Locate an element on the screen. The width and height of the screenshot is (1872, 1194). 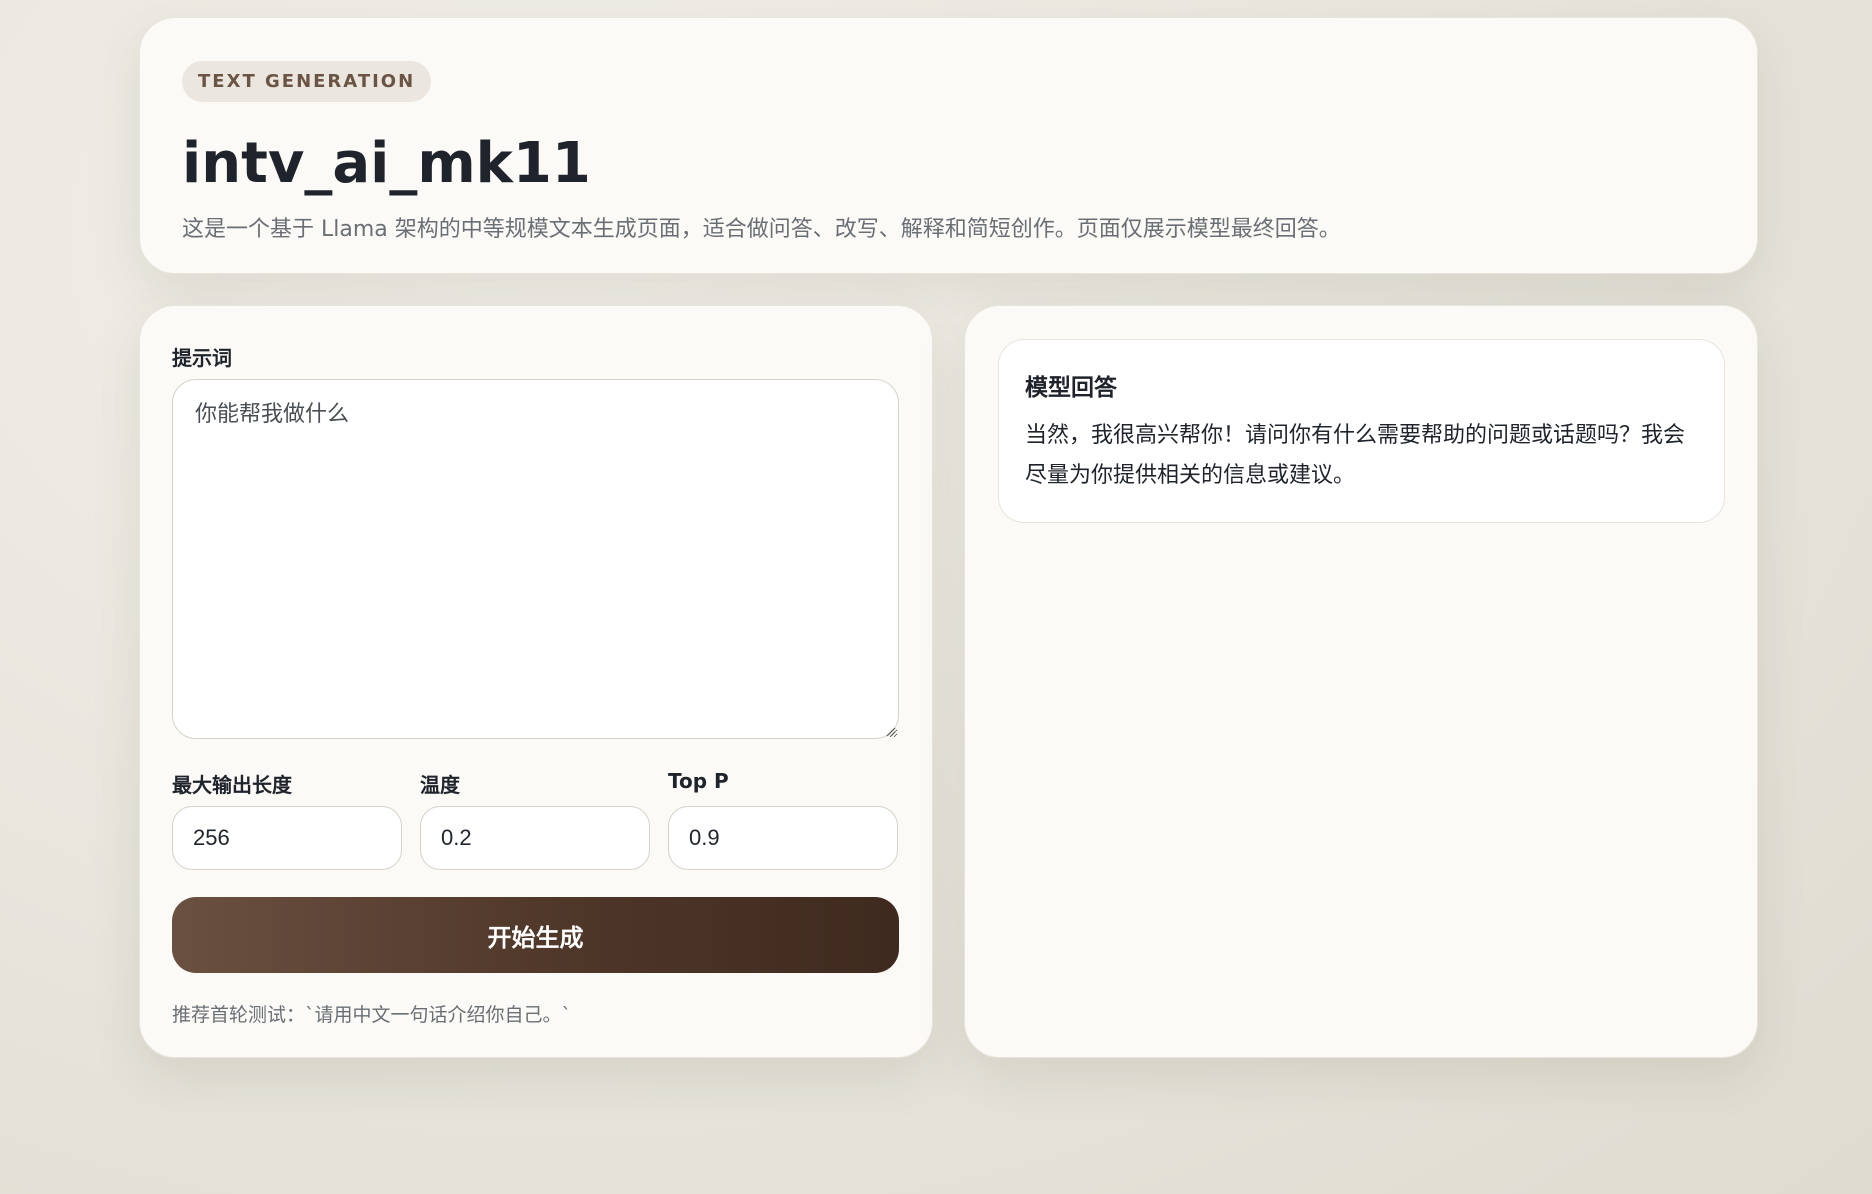
category-badge: TEXT GENERATION is located at coordinates (307, 81).